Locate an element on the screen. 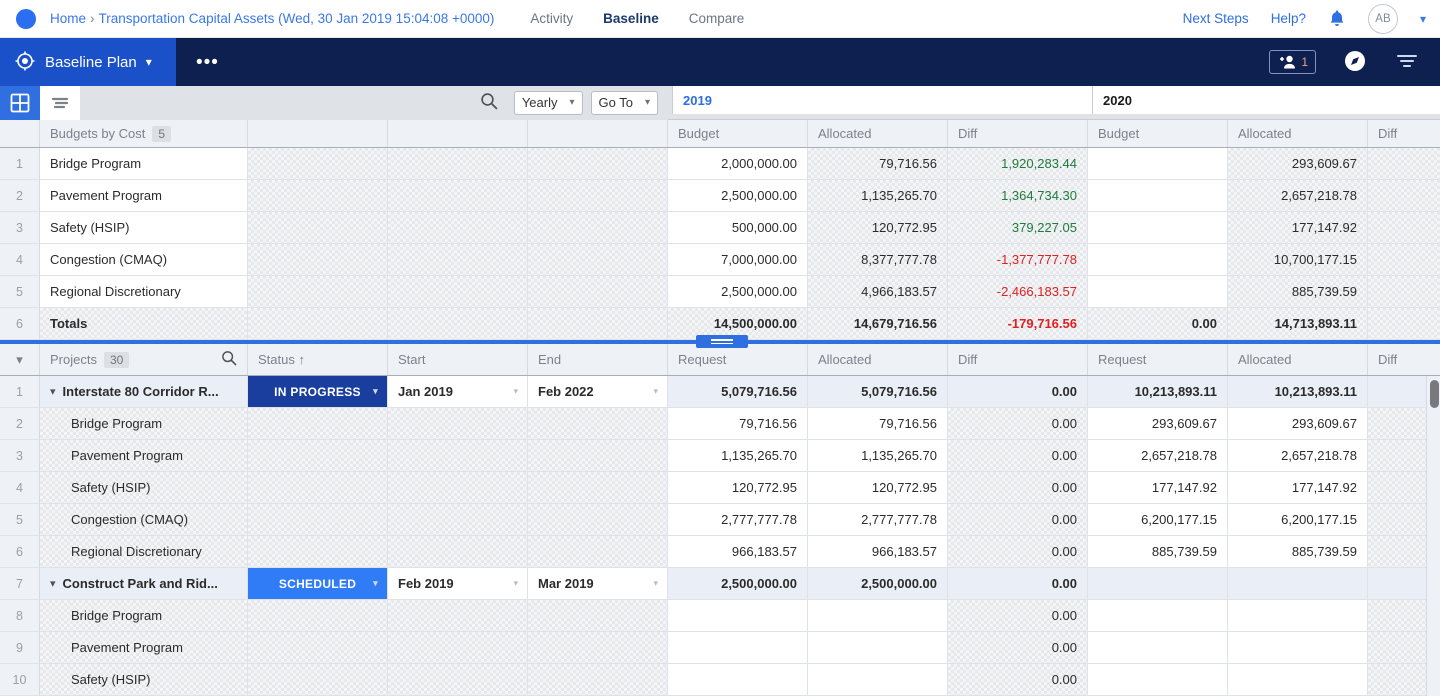 The width and height of the screenshot is (1440, 700). header-2019-budget: Budget is located at coordinates (738, 133).